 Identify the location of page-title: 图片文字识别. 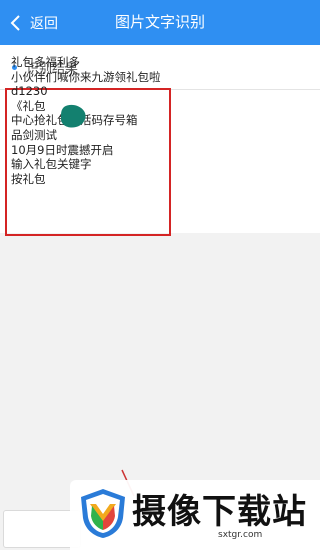
(159, 22).